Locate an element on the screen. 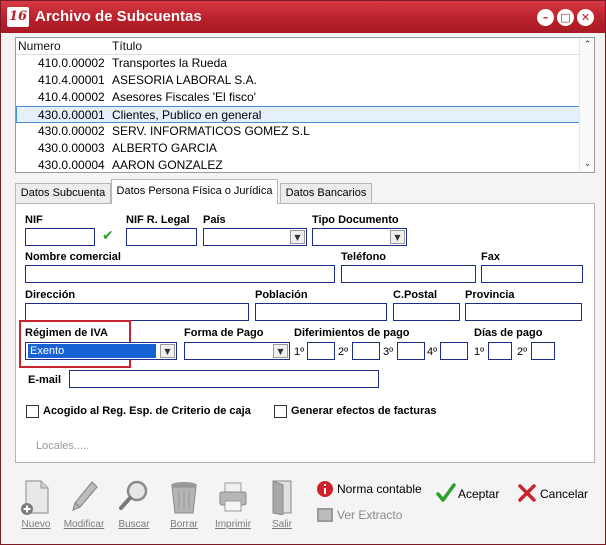 This screenshot has width=606, height=545. modificar-label: Modificar is located at coordinates (84, 524).